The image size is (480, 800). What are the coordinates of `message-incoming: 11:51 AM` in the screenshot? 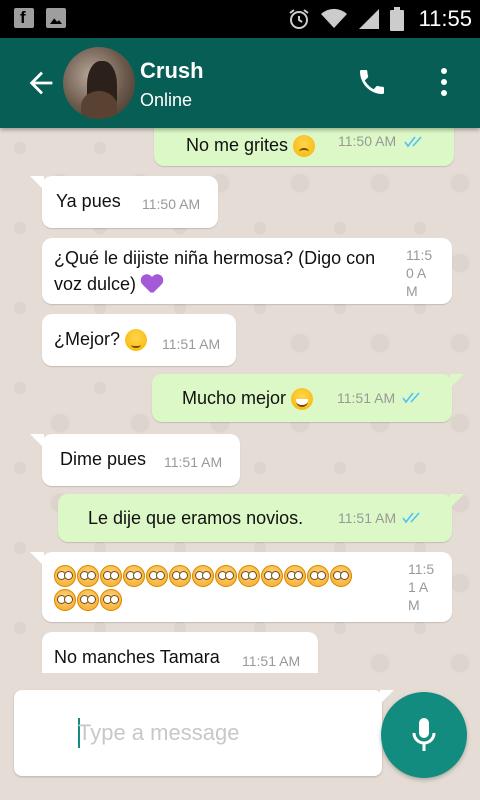 It's located at (241, 587).